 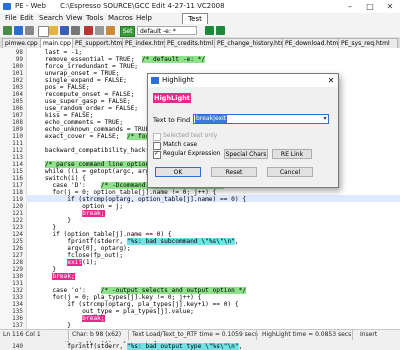 What do you see at coordinates (145, 43) in the screenshot?
I see `file-tab: PE_index.html` at bounding box center [145, 43].